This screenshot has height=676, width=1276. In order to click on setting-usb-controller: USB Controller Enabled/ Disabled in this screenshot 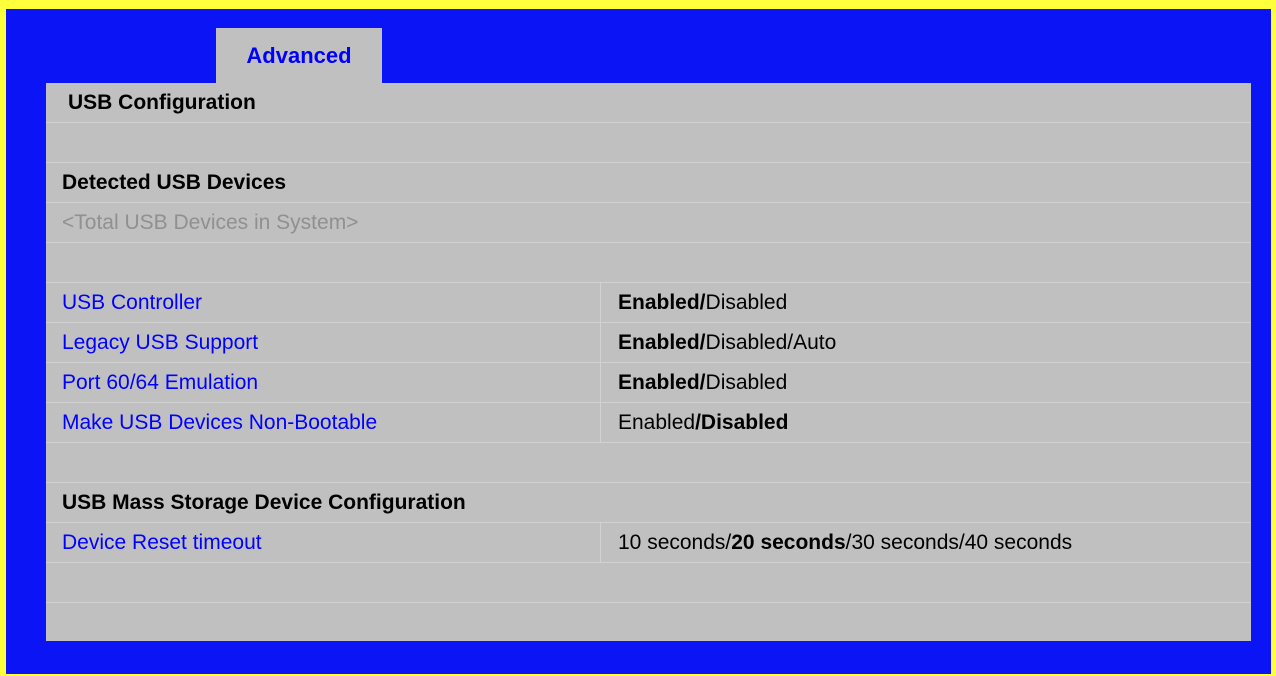, I will do `click(648, 303)`.